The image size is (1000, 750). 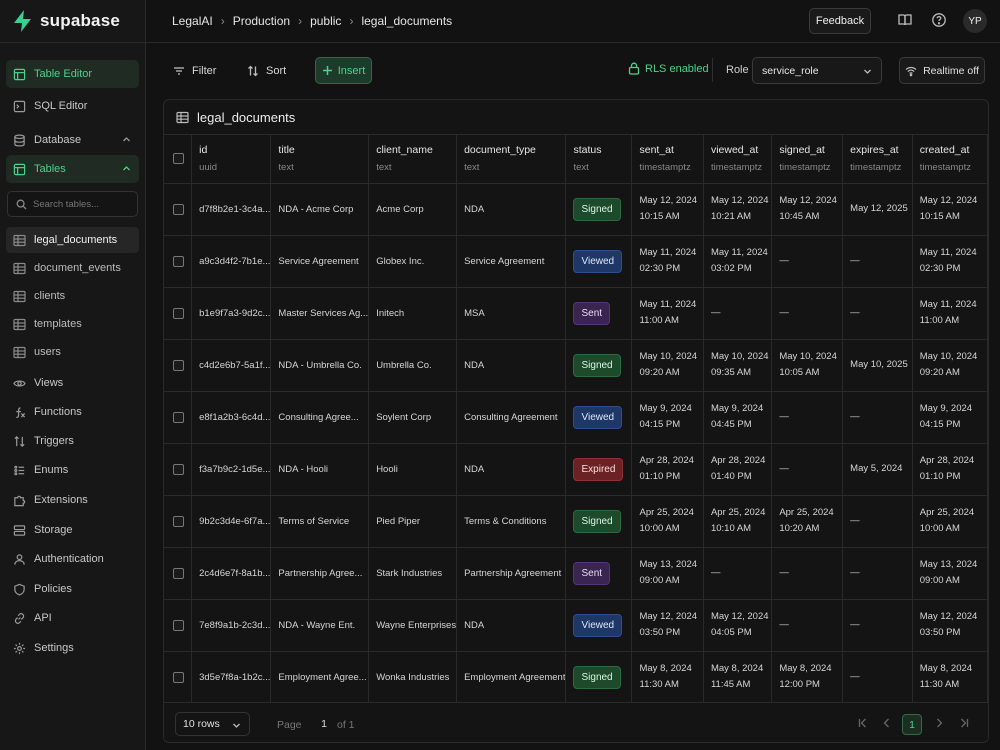 What do you see at coordinates (320, 209) in the screenshot?
I see `cell-title: NDA - Acme Corp` at bounding box center [320, 209].